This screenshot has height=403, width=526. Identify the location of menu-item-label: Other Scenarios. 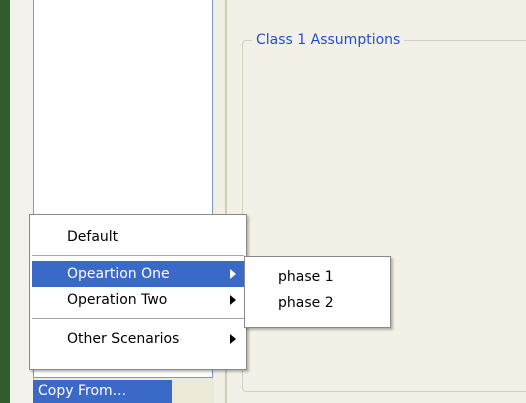
(123, 339).